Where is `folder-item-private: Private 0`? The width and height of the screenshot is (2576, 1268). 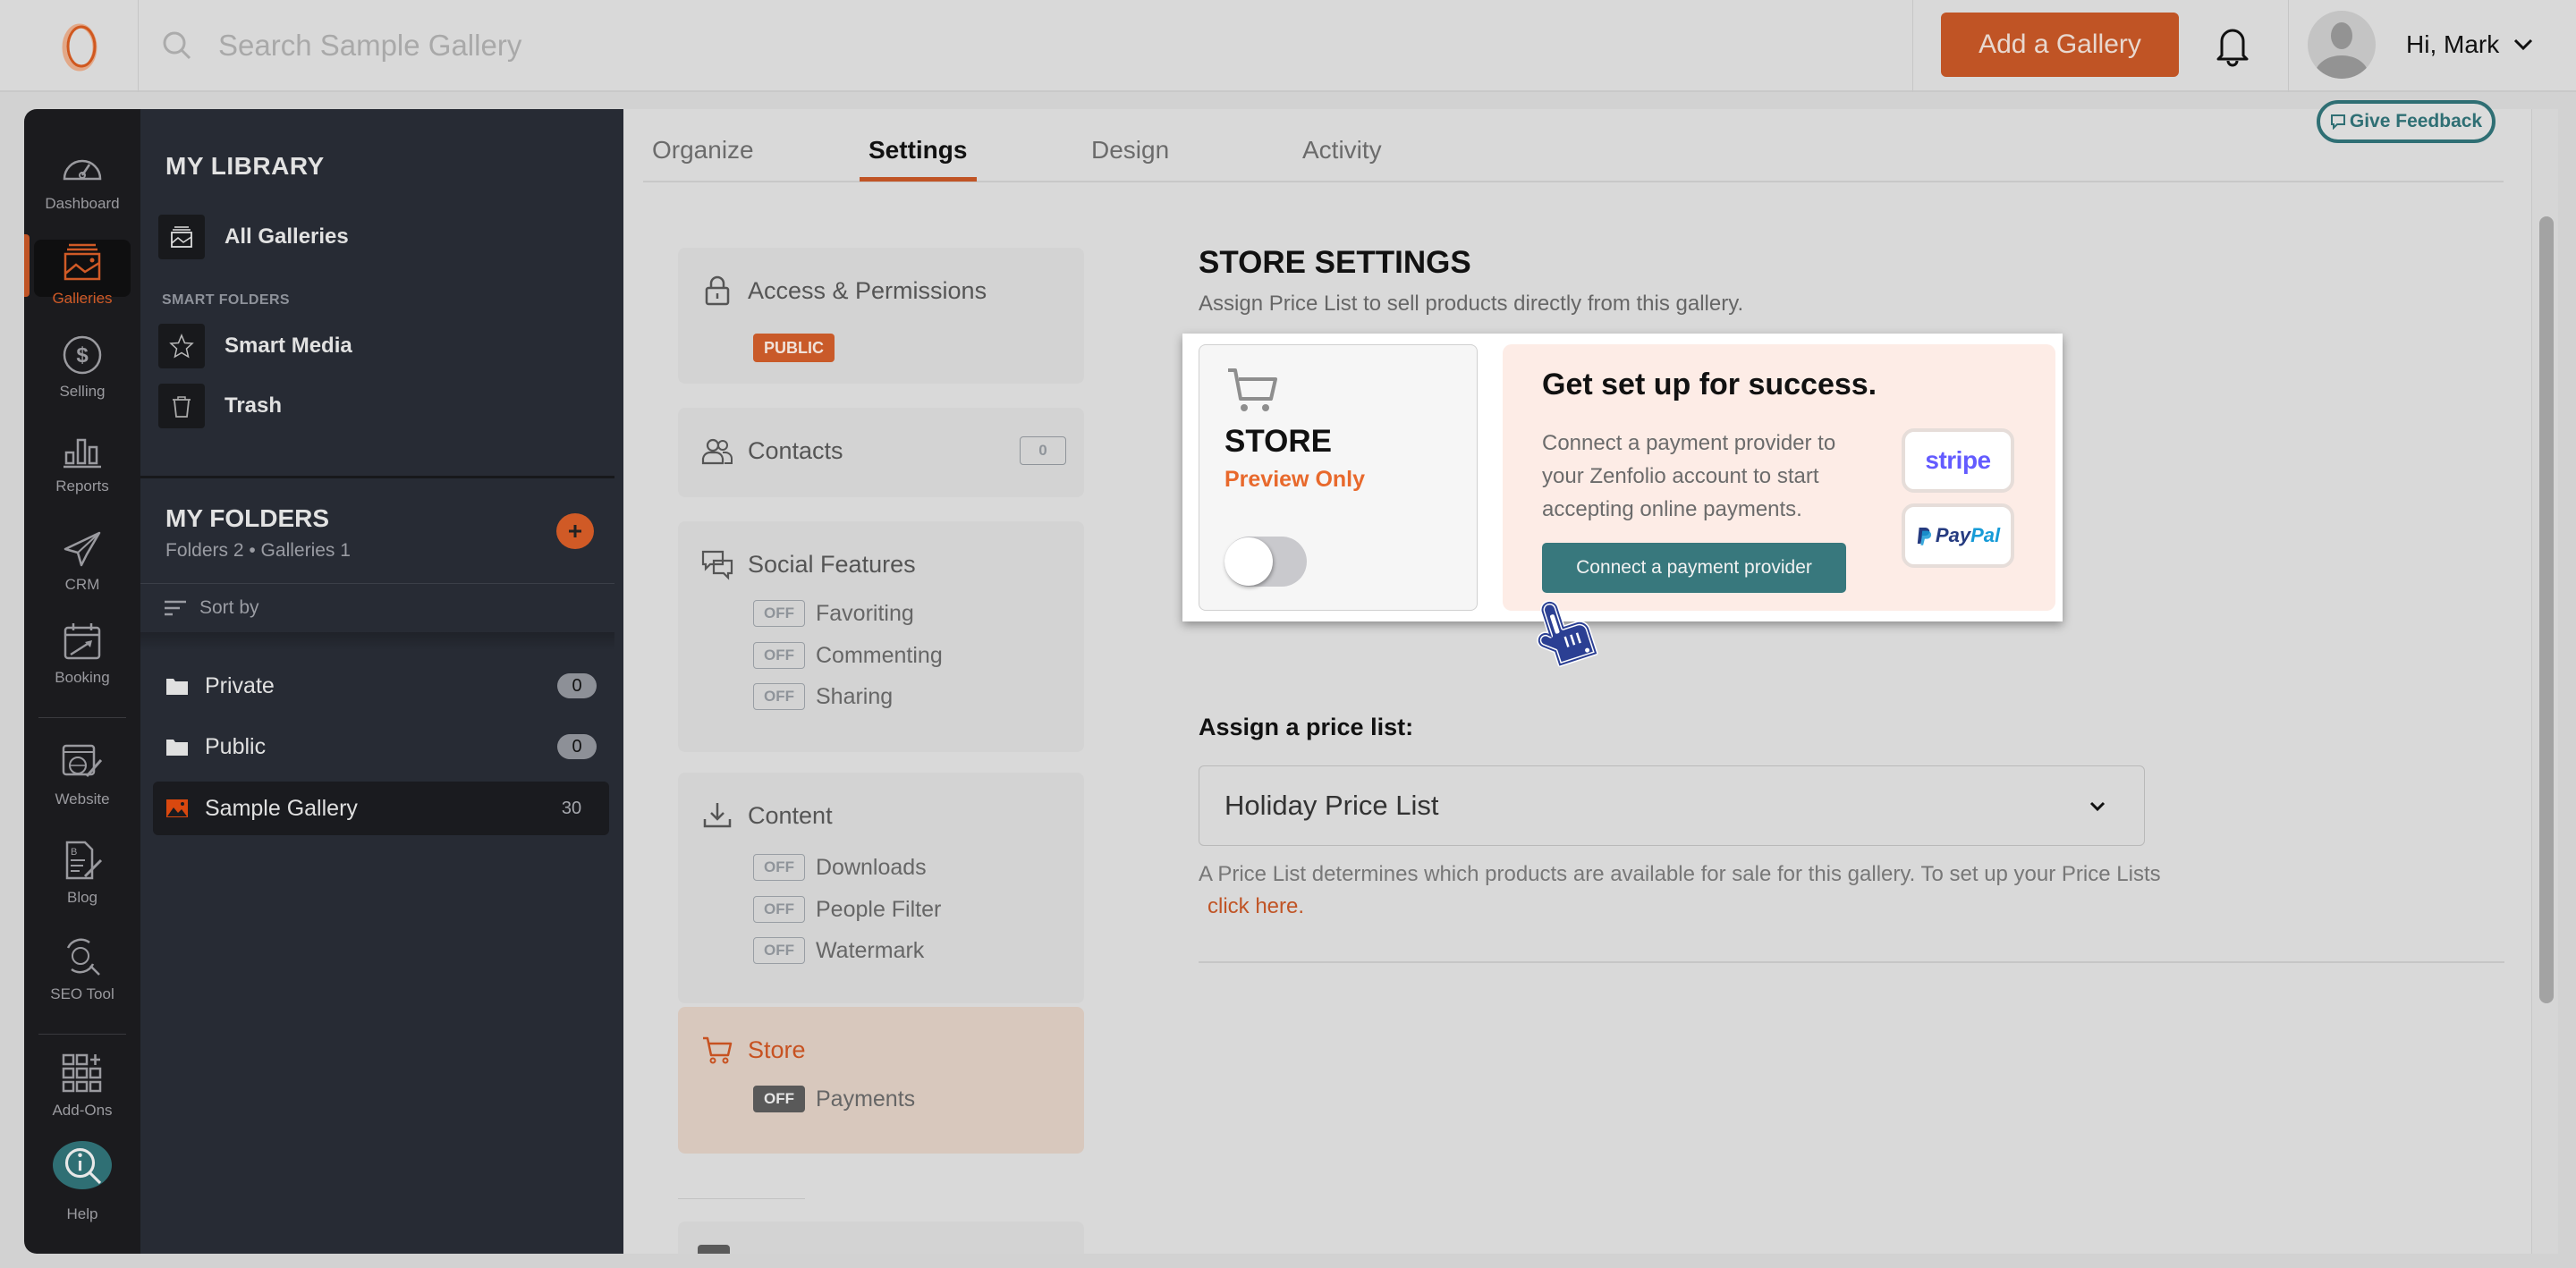 folder-item-private: Private 0 is located at coordinates (381, 686).